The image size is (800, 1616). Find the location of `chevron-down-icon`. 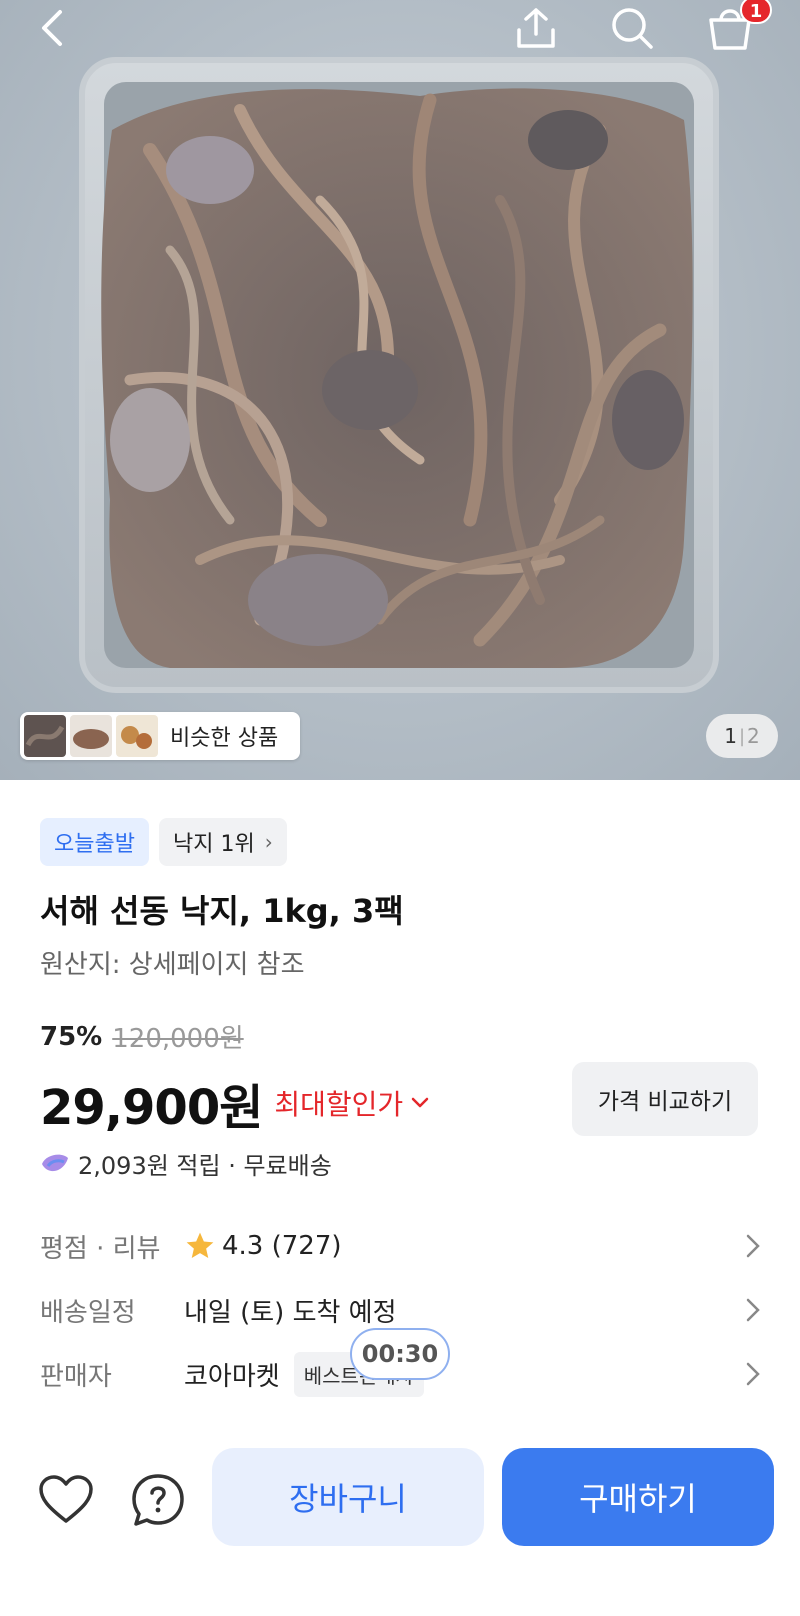

chevron-down-icon is located at coordinates (420, 1102).